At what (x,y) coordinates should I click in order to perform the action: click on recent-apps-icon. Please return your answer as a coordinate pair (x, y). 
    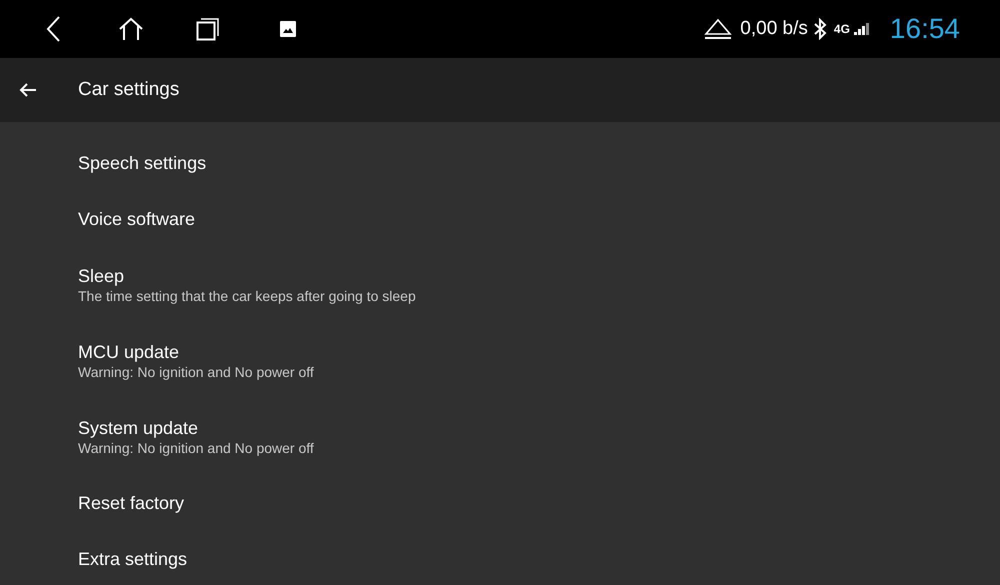
    Looking at the image, I should click on (208, 29).